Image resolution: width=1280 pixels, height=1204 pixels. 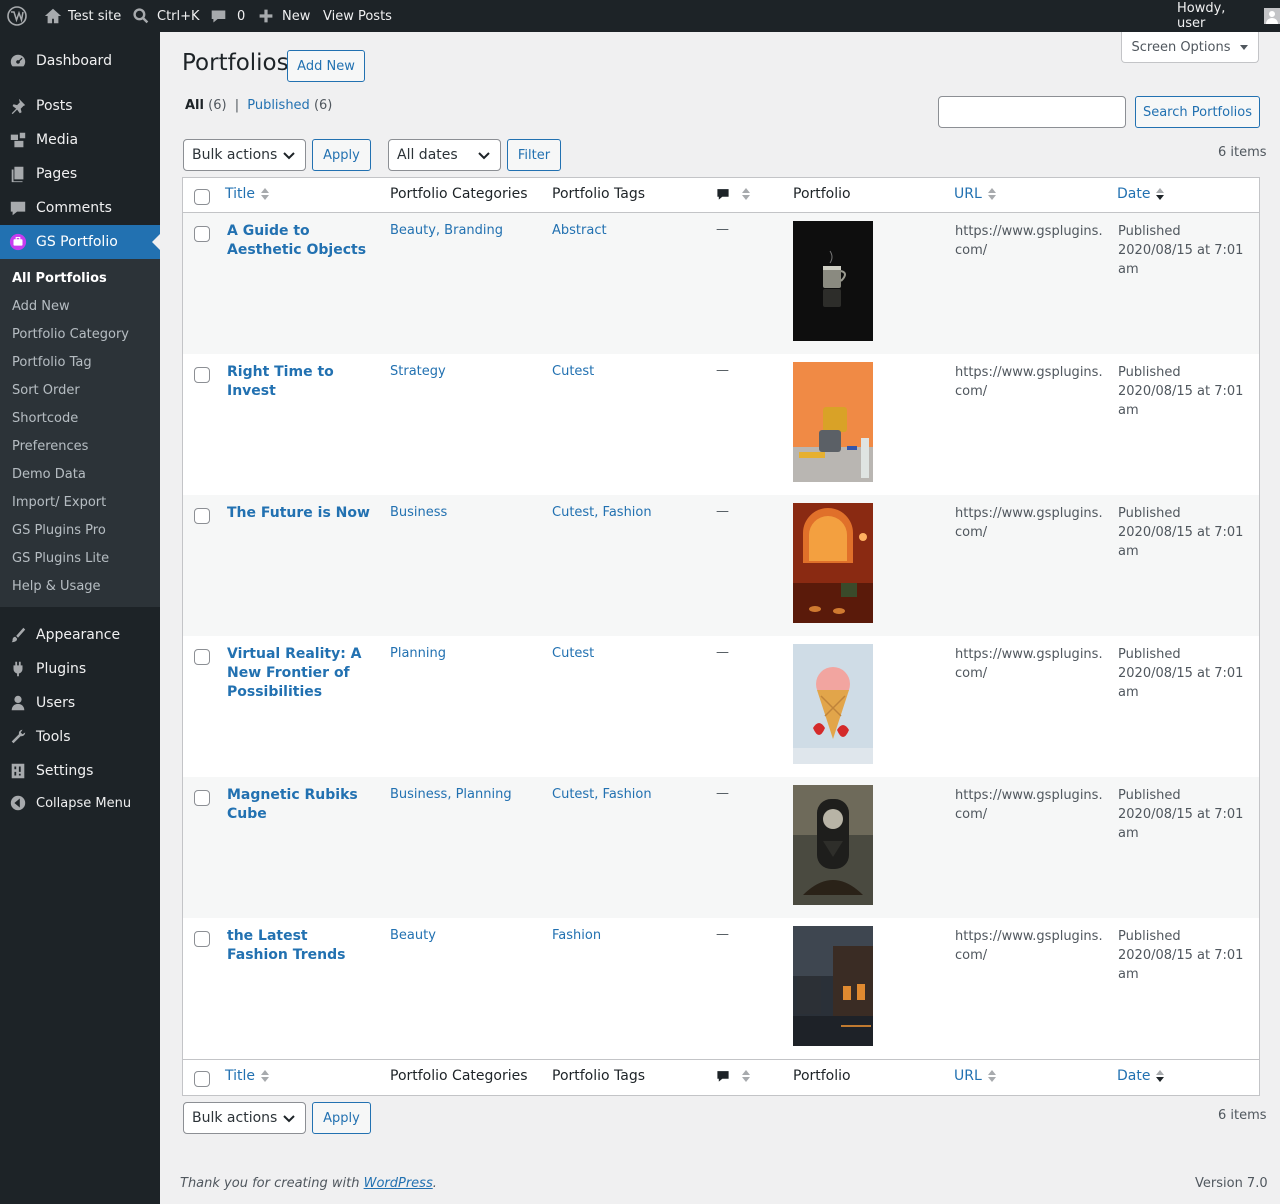 I want to click on menu-item-comments: Comments, so click(x=80, y=208).